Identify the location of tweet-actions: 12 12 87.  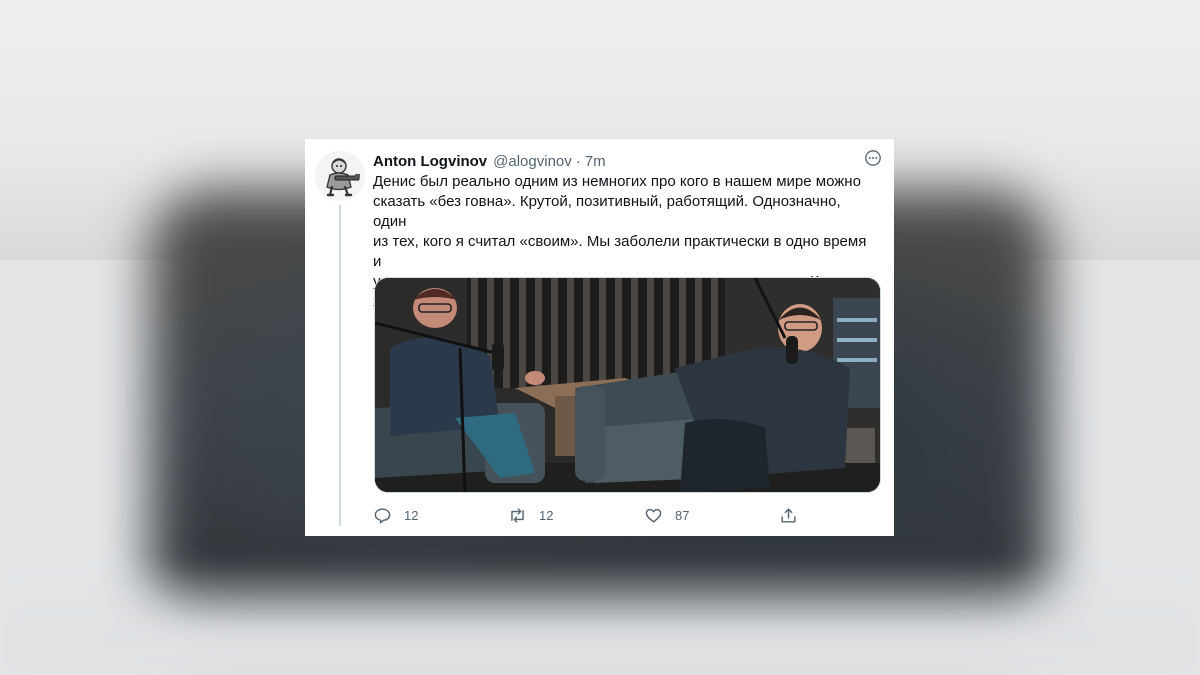
(603, 515).